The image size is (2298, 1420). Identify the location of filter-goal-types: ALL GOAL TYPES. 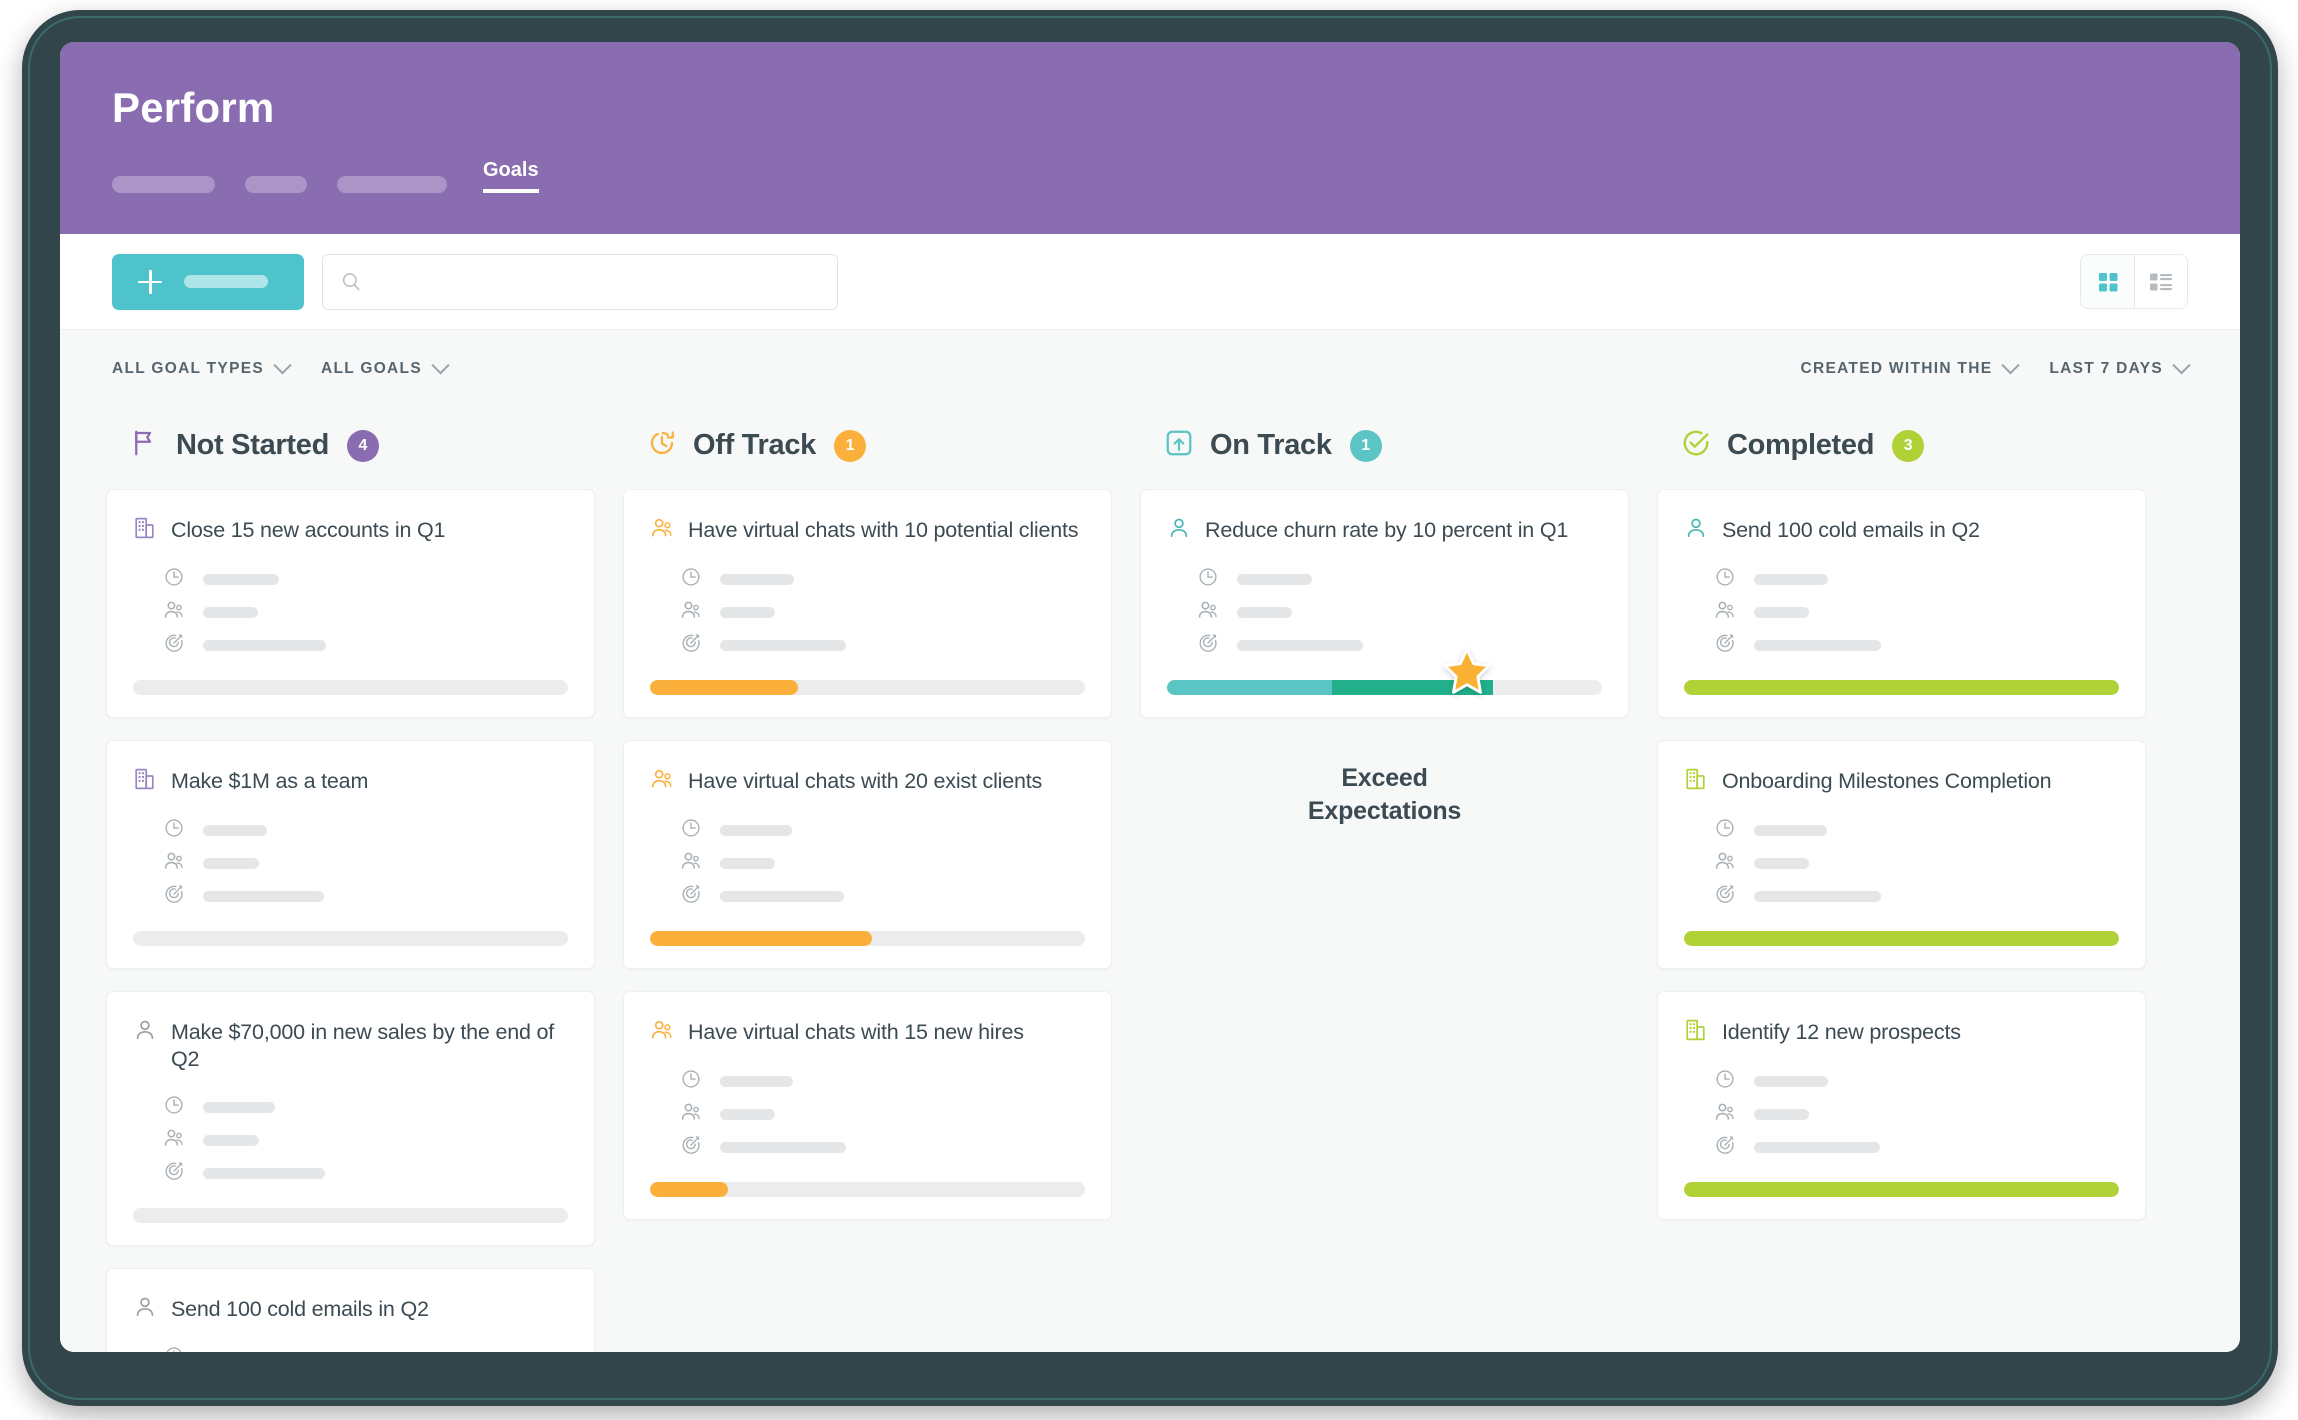
(202, 366).